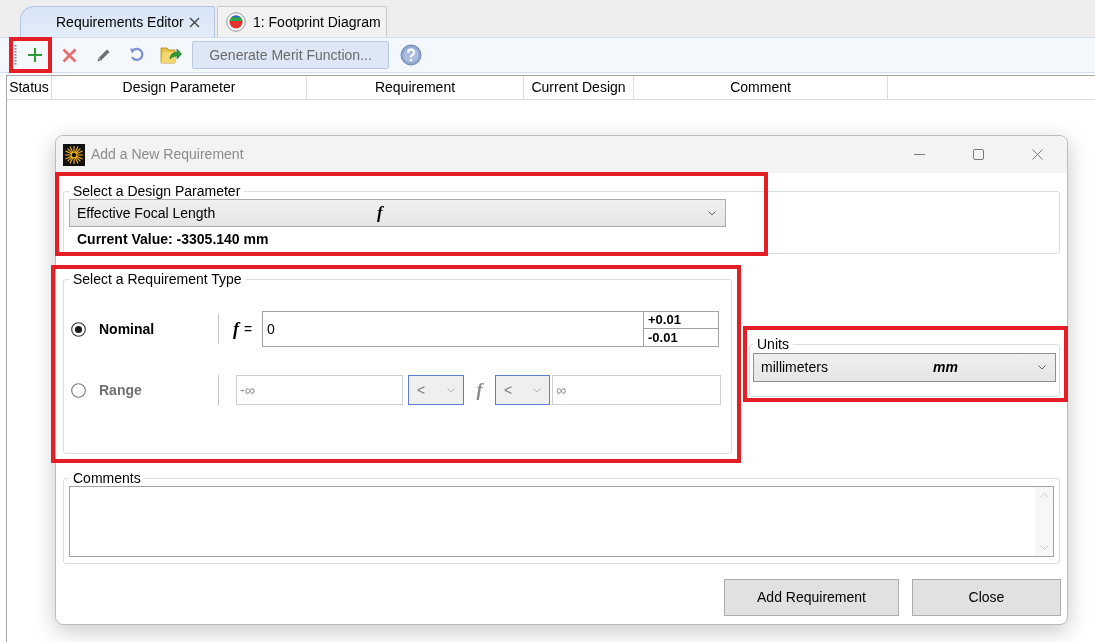 Image resolution: width=1095 pixels, height=642 pixels. What do you see at coordinates (319, 390) in the screenshot?
I see `lower-bound-field: -∞` at bounding box center [319, 390].